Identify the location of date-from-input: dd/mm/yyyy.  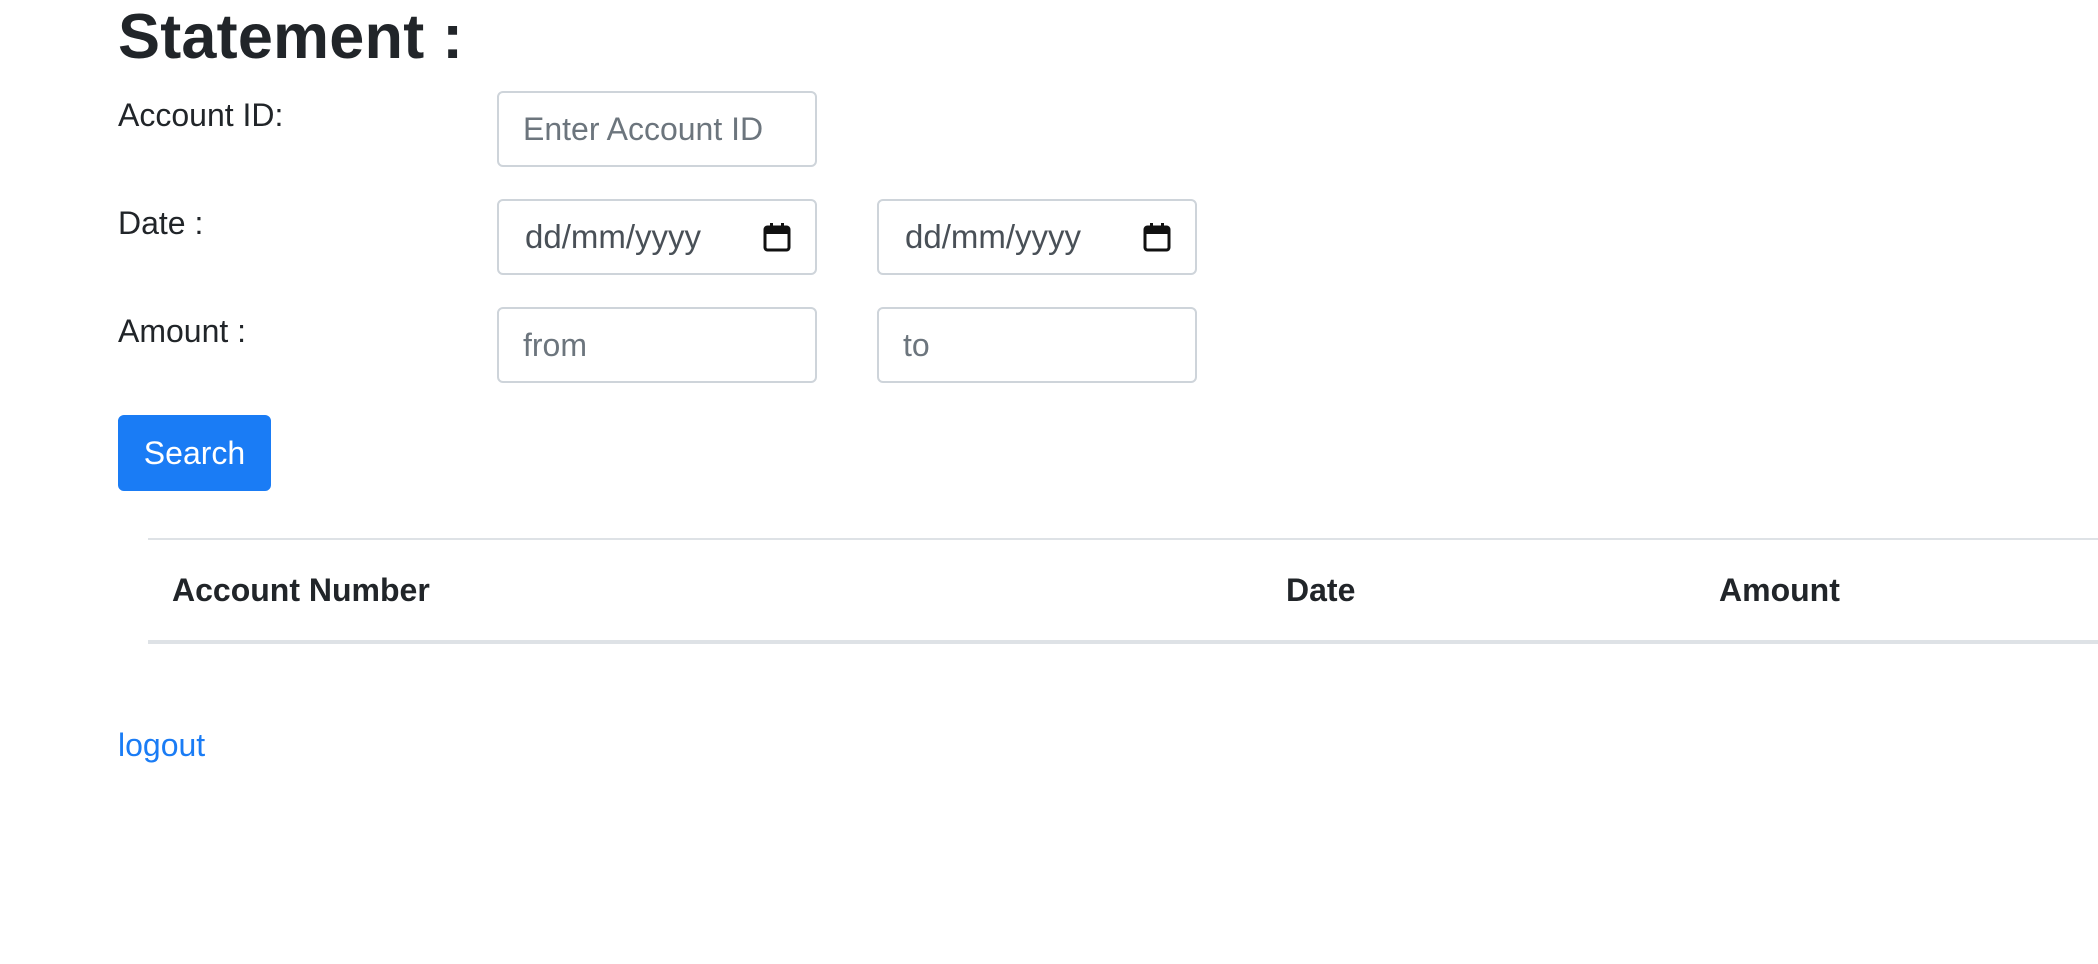
(657, 237).